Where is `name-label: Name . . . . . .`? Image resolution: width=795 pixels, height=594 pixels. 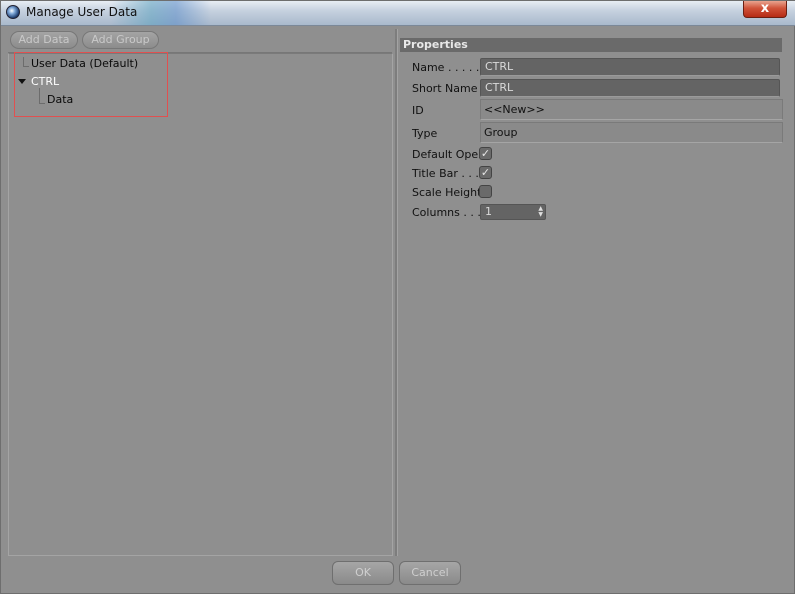 name-label: Name . . . . . . is located at coordinates (449, 67).